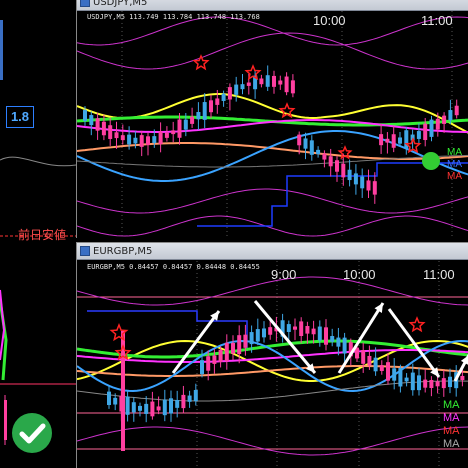  I want to click on eurgbp-legend-ma-2: MA, so click(451, 418).